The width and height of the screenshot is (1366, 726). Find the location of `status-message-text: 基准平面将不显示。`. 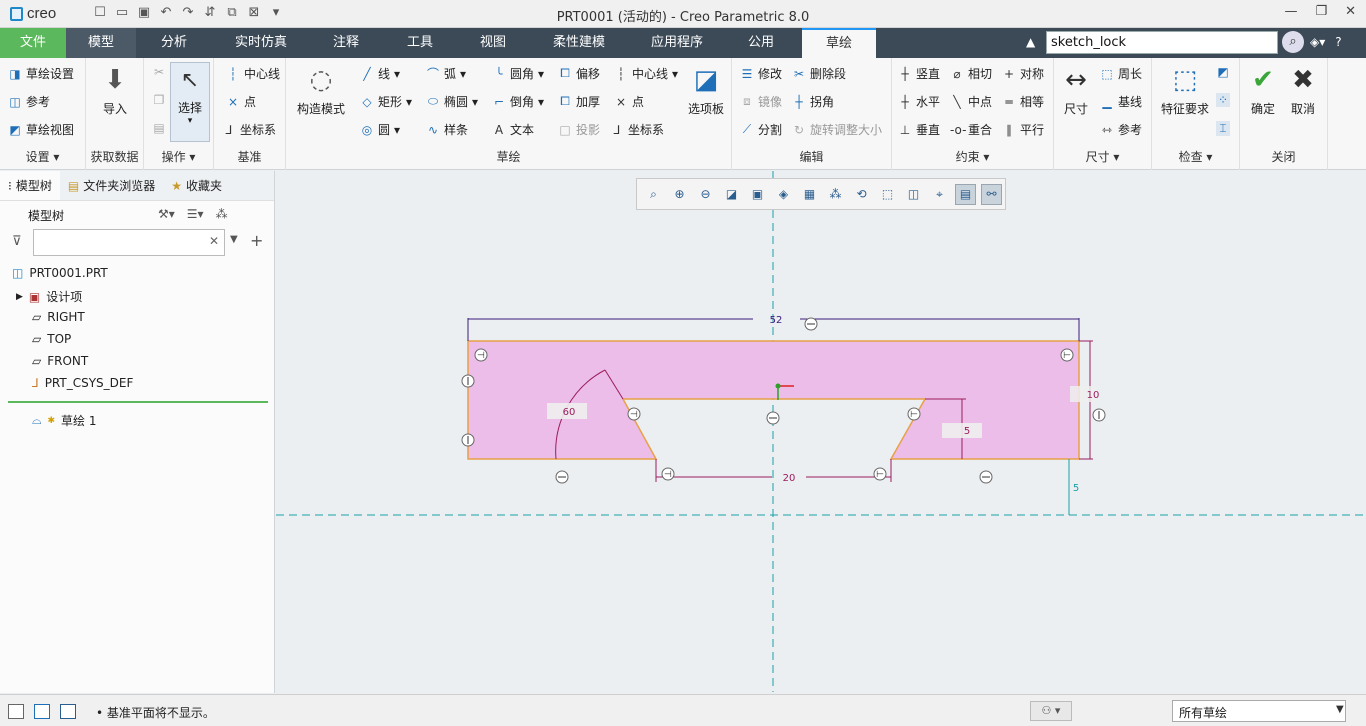

status-message-text: 基准平面将不显示。 is located at coordinates (160, 713).